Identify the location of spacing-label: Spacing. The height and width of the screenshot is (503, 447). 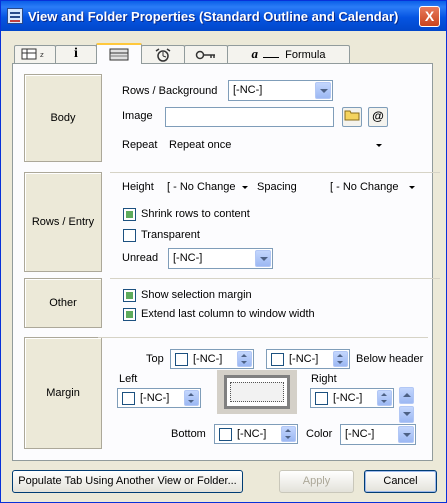
(277, 187).